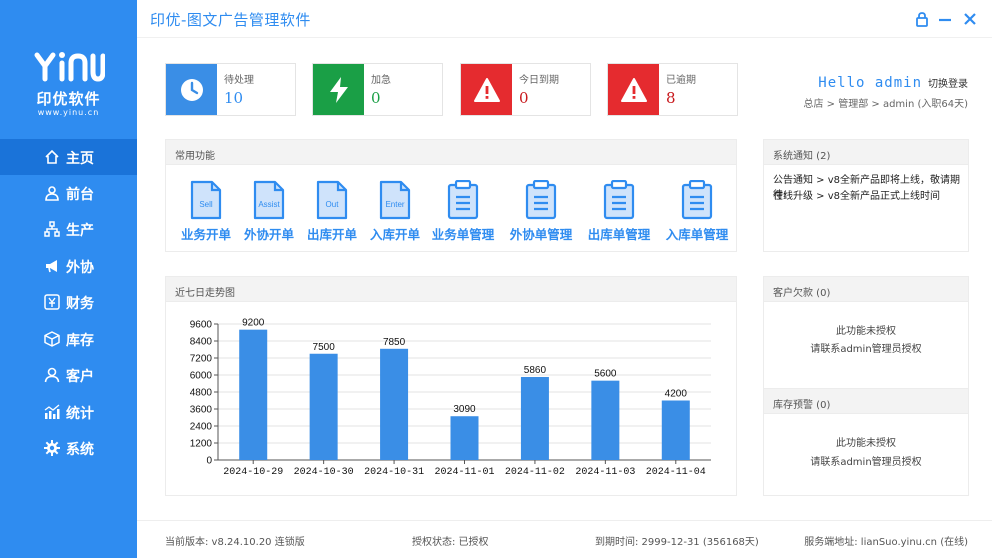 Image resolution: width=992 pixels, height=558 pixels. Describe the element at coordinates (866, 332) in the screenshot. I see `customer-debt-panel: 客户欠款 (0) 此功能未授权 请联系admin管理员授权` at that location.